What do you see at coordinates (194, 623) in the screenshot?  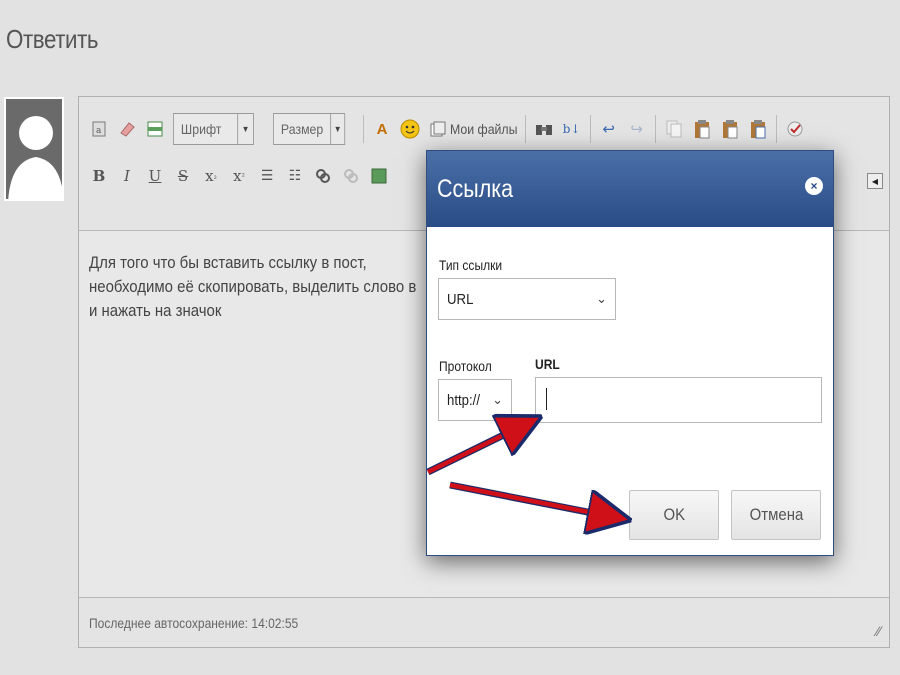 I see `autosave-status: Последнее автосохранение: 14:02:55` at bounding box center [194, 623].